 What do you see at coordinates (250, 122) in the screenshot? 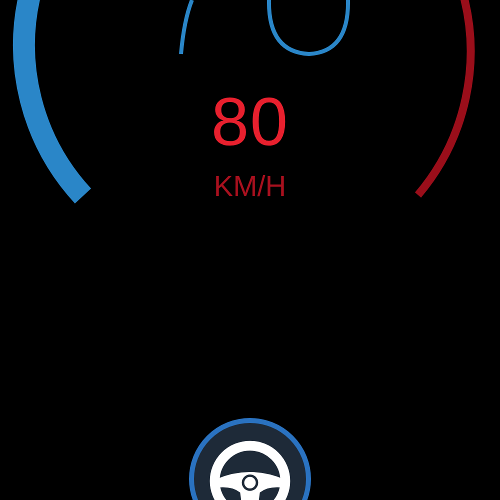
I see `speed-reading: 80` at bounding box center [250, 122].